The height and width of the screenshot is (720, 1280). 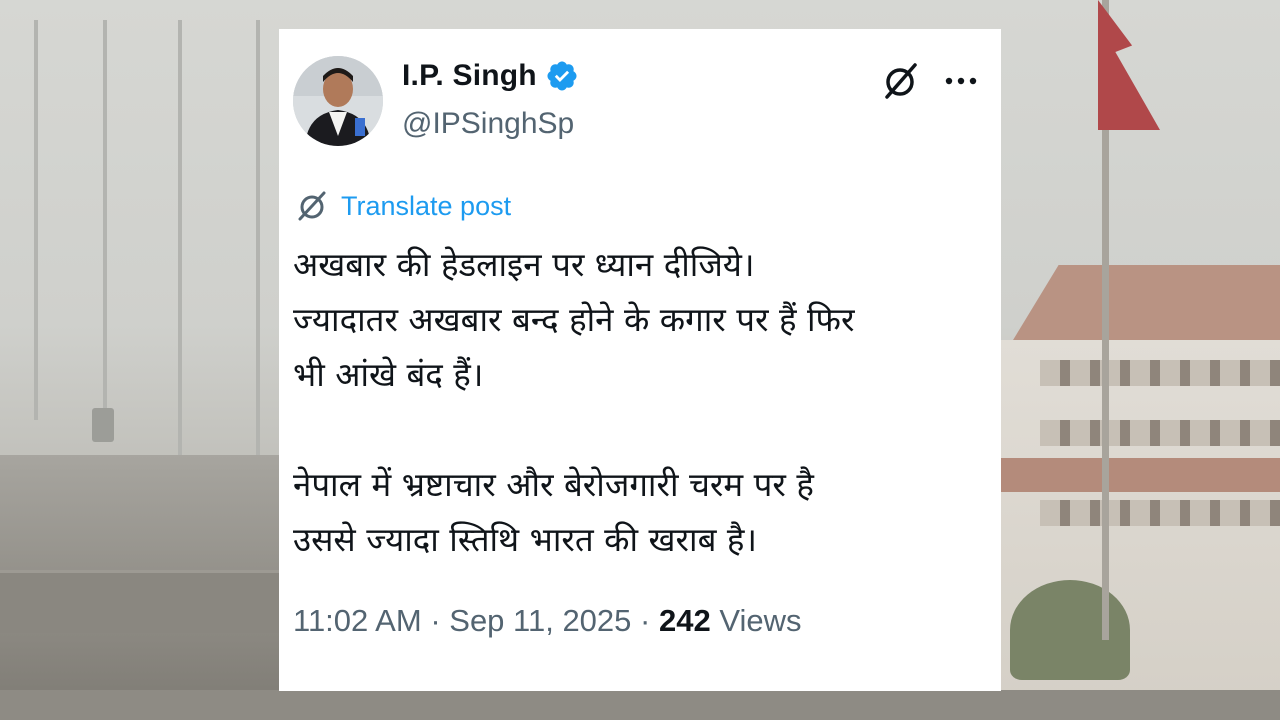 What do you see at coordinates (488, 124) in the screenshot?
I see `author-handle: @IPSinghSp` at bounding box center [488, 124].